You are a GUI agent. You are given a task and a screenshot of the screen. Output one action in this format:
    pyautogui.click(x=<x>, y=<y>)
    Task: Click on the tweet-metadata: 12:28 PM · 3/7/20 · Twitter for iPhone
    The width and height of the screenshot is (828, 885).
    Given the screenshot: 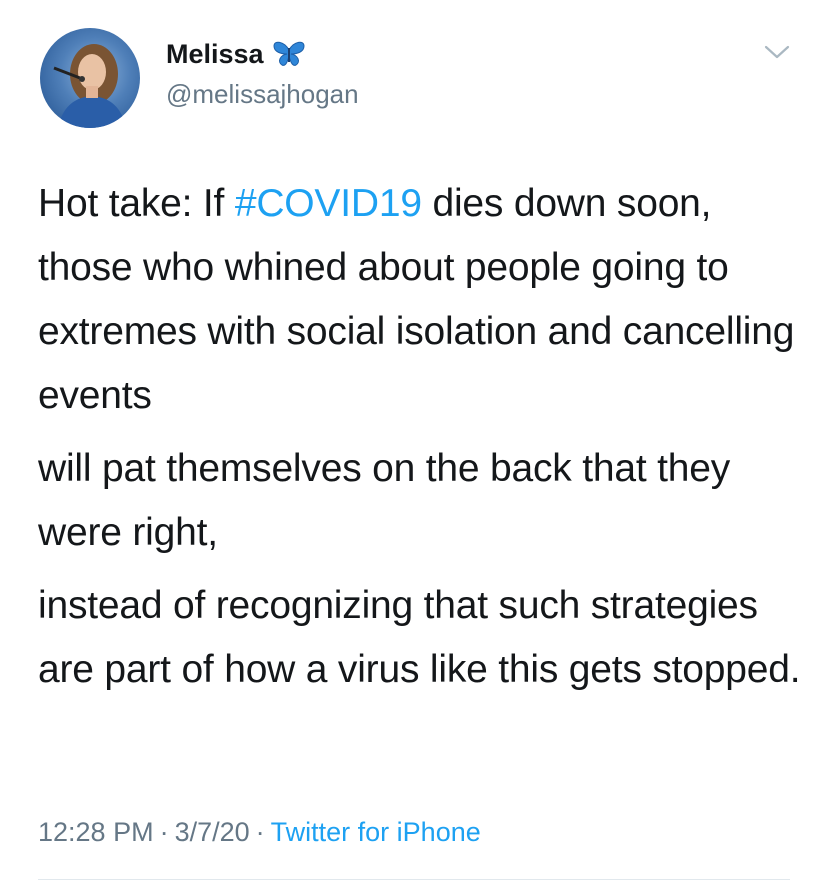 What is the action you would take?
    pyautogui.click(x=259, y=832)
    